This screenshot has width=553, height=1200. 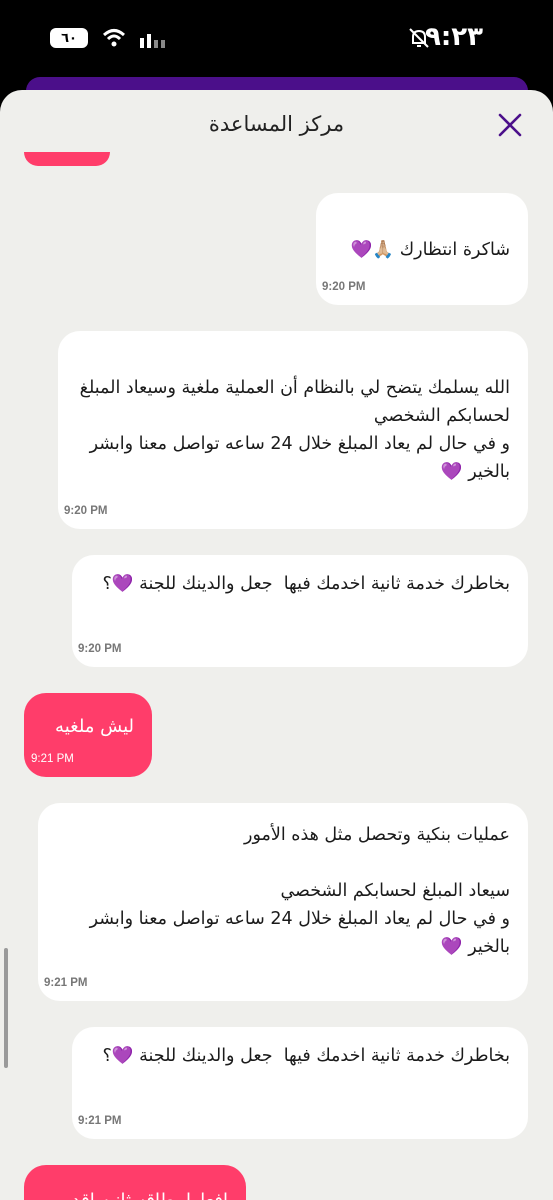 What do you see at coordinates (67, 159) in the screenshot?
I see `user-message-bubble-partial` at bounding box center [67, 159].